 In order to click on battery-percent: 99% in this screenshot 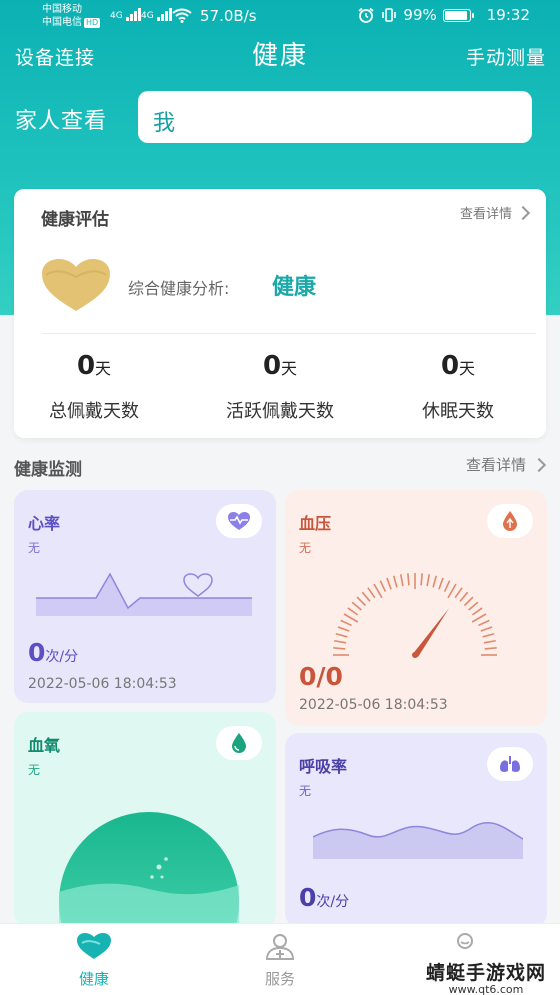, I will do `click(420, 15)`.